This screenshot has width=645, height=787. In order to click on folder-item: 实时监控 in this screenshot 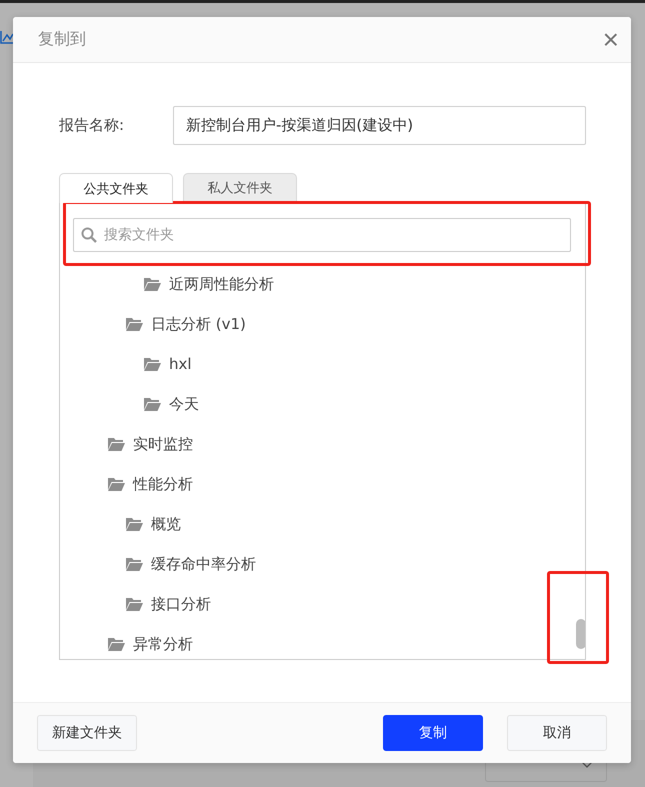, I will do `click(126, 444)`.